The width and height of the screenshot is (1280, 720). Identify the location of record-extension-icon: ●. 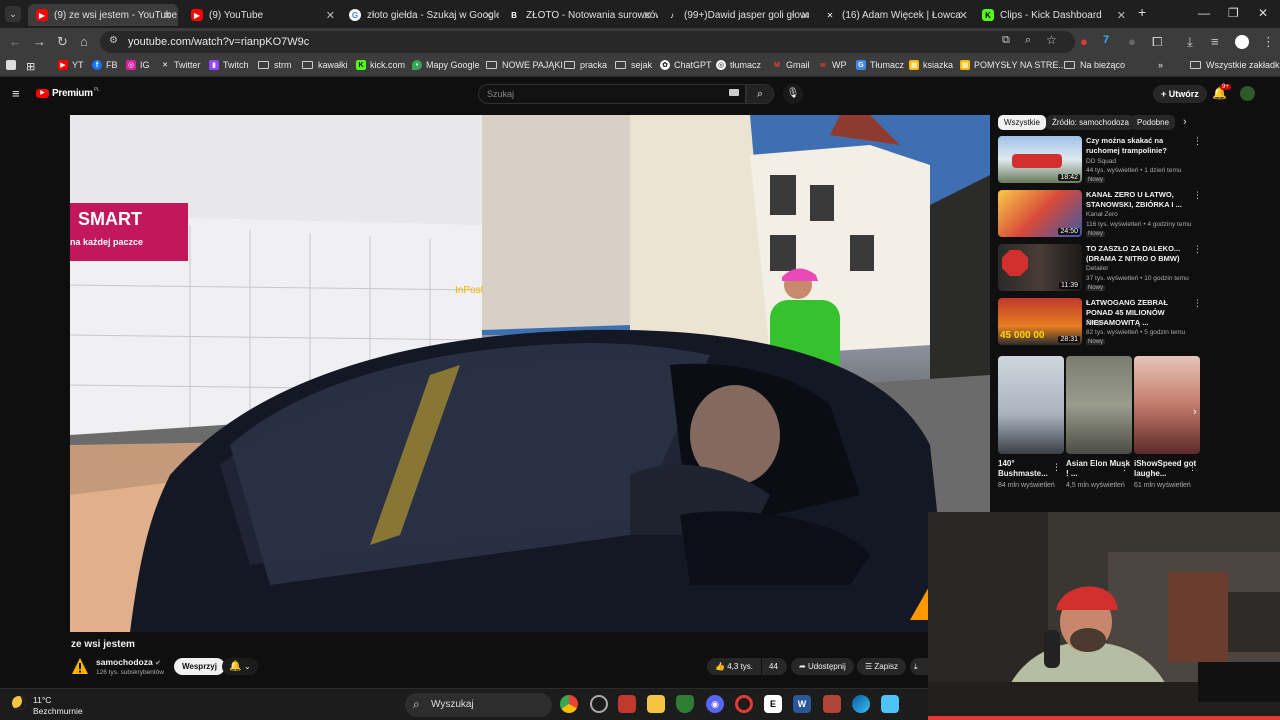
(1084, 41).